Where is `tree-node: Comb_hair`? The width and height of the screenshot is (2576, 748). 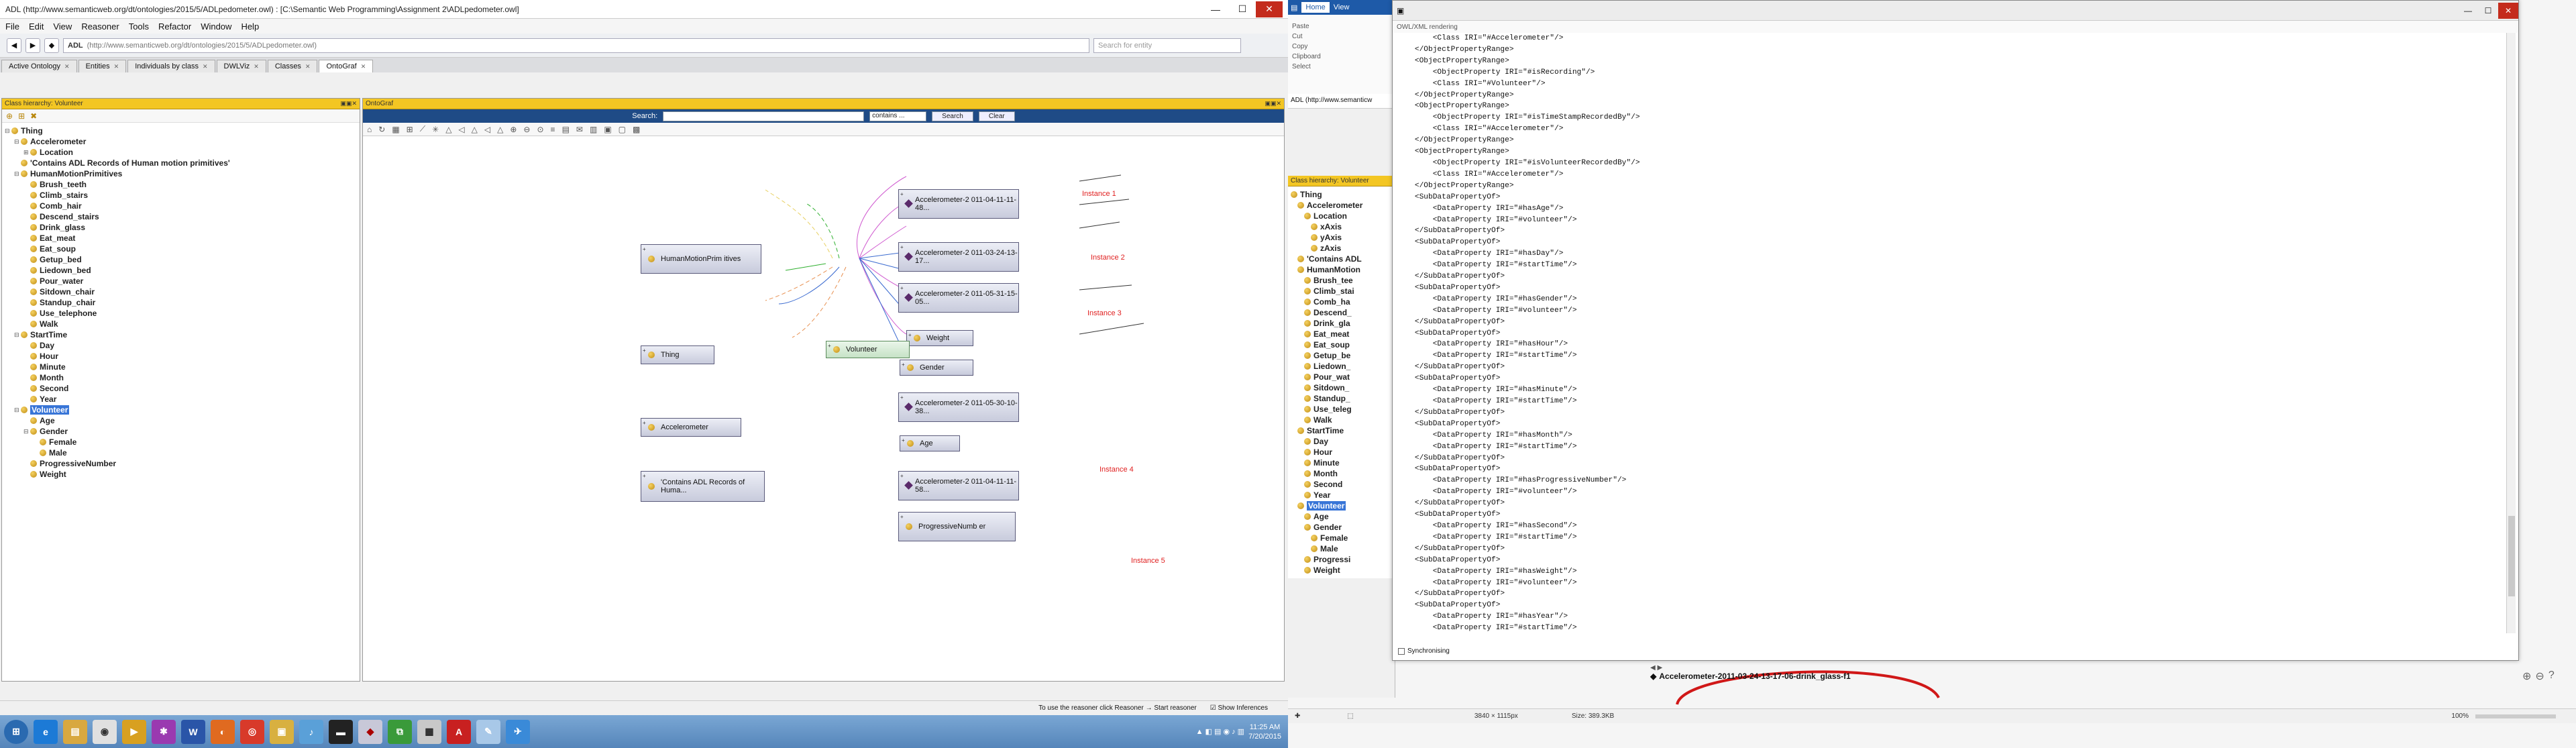 tree-node: Comb_hair is located at coordinates (181, 206).